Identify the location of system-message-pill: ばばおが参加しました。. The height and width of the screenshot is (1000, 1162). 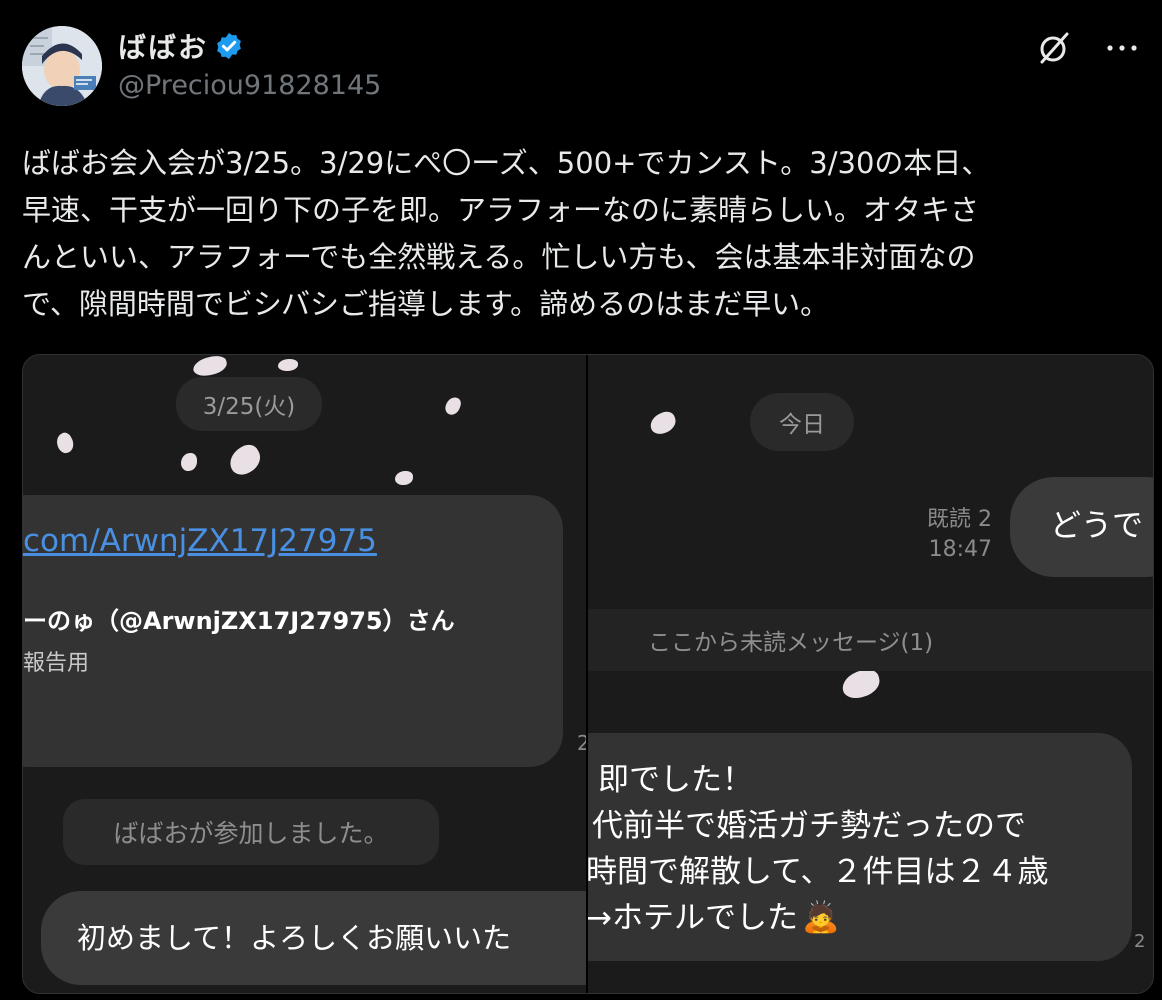
(251, 832).